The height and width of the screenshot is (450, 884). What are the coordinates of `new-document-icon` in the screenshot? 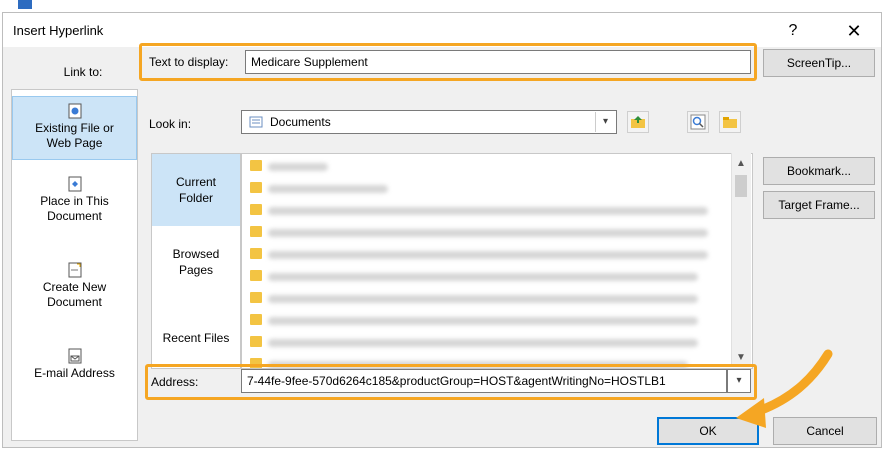 It's located at (74, 270).